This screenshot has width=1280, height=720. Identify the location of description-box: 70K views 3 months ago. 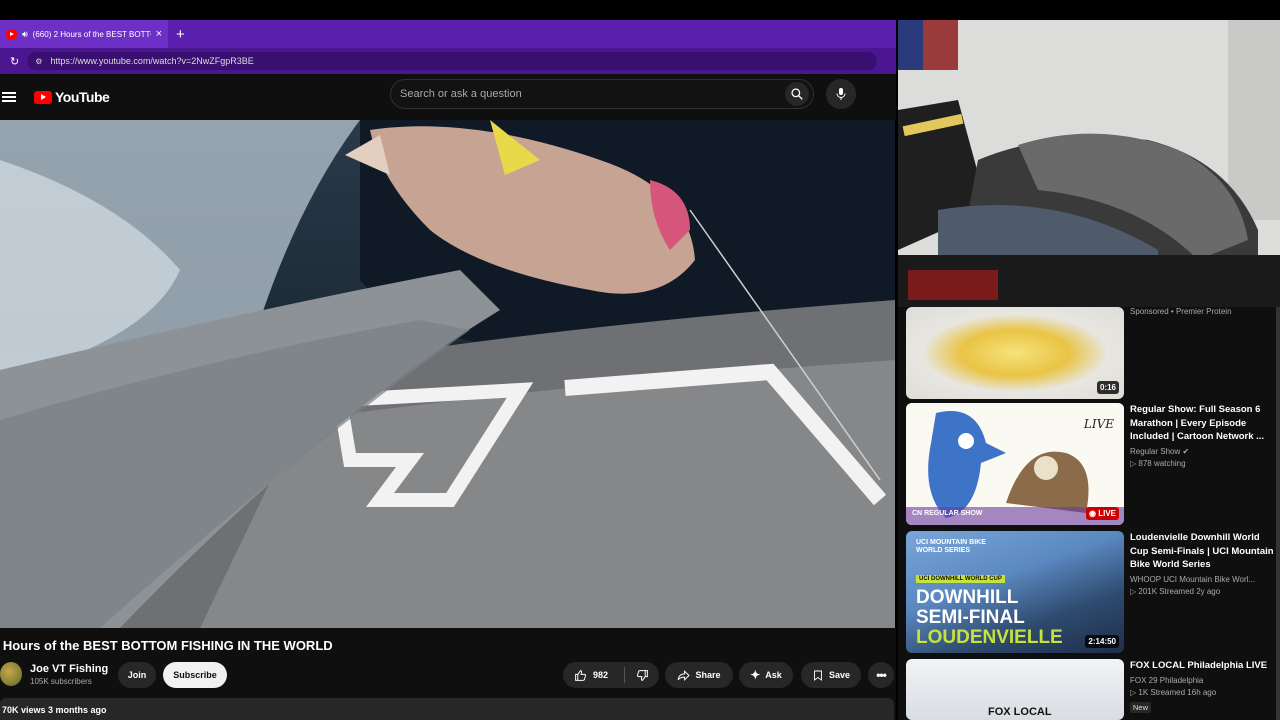
(447, 709).